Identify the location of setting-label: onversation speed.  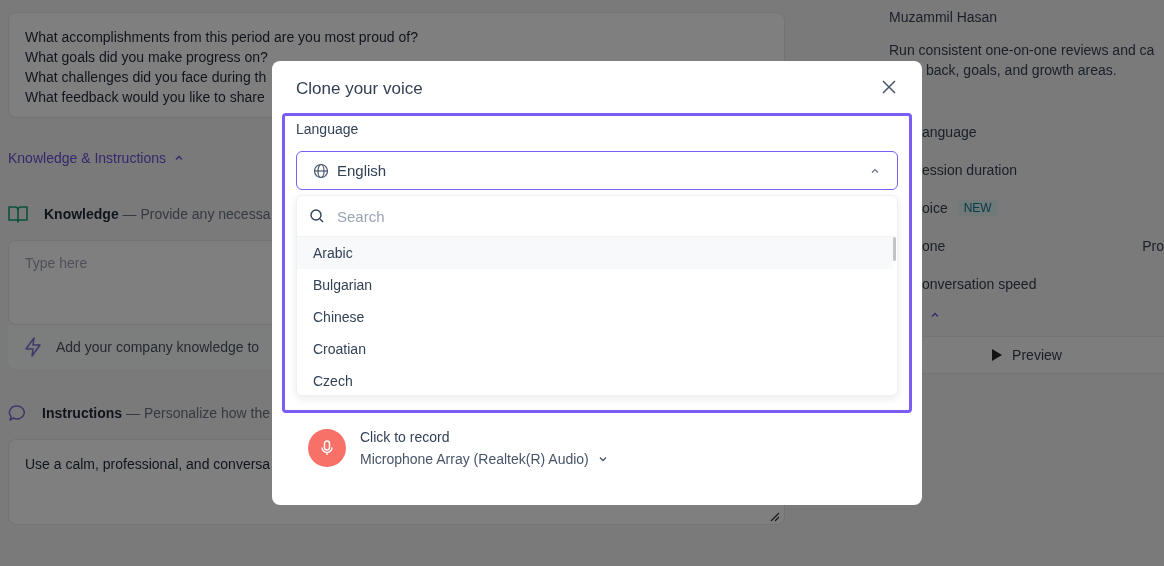
(979, 284).